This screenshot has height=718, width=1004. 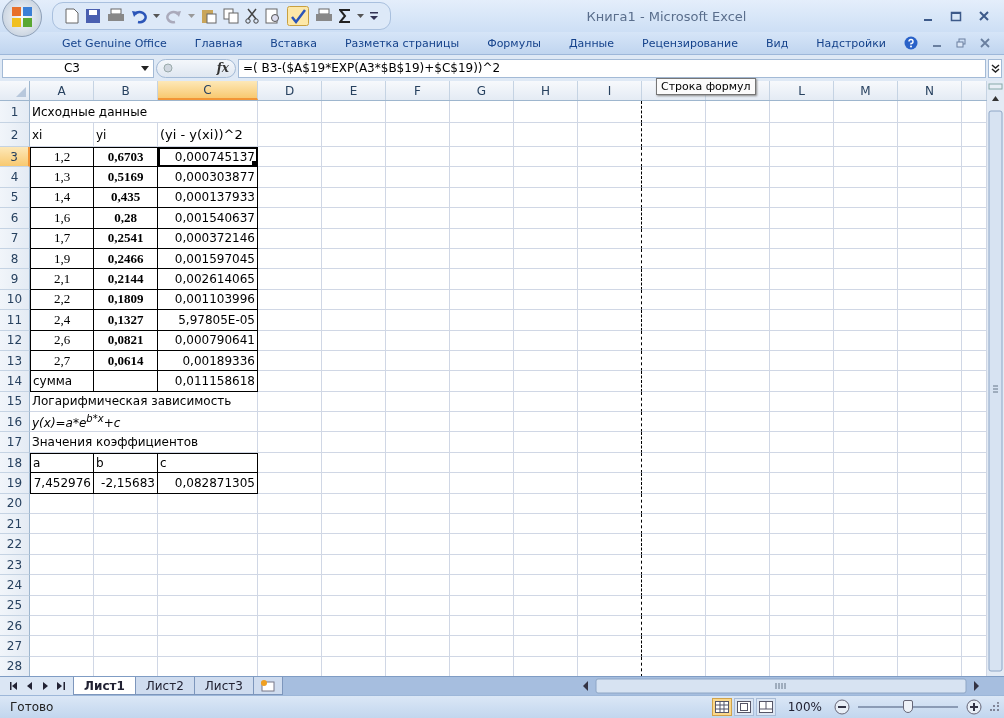 What do you see at coordinates (62, 320) in the screenshot?
I see `cell-value: 2,4` at bounding box center [62, 320].